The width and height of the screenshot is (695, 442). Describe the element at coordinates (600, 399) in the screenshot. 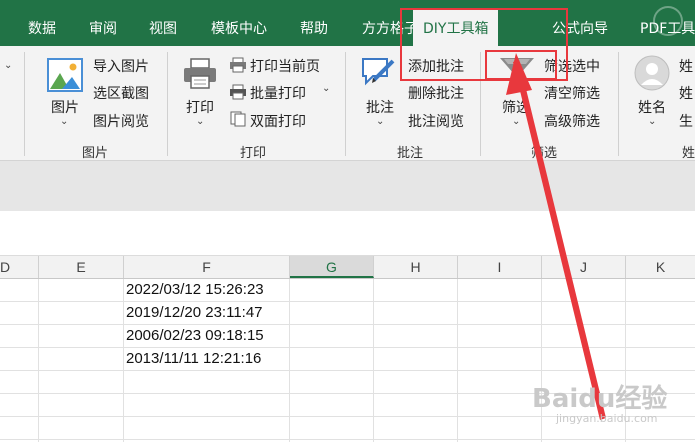

I see `watermark: Baidu经验` at that location.